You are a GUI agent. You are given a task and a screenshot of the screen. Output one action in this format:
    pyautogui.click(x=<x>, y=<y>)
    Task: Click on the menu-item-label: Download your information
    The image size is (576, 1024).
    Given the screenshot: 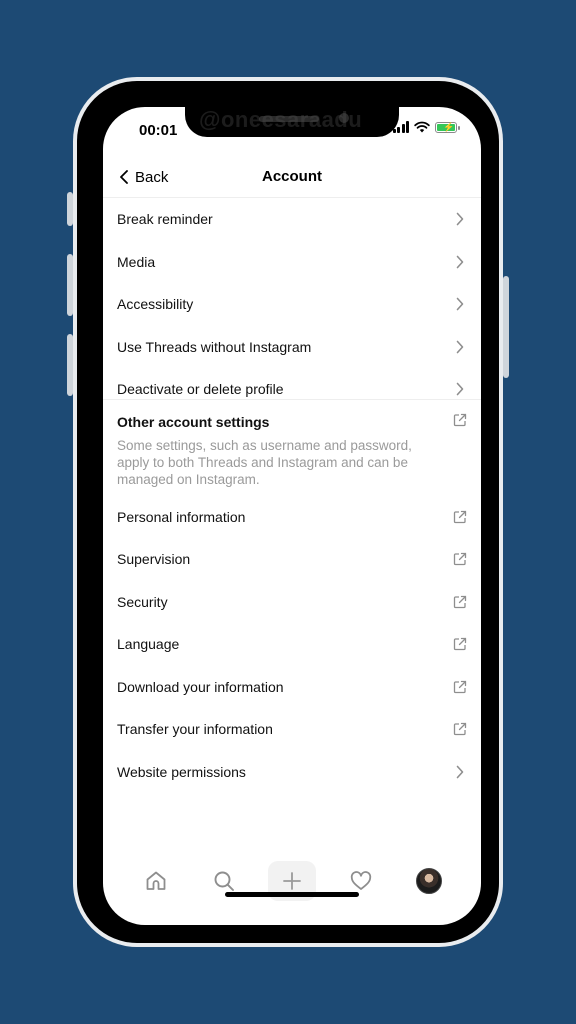 What is the action you would take?
    pyautogui.click(x=200, y=687)
    